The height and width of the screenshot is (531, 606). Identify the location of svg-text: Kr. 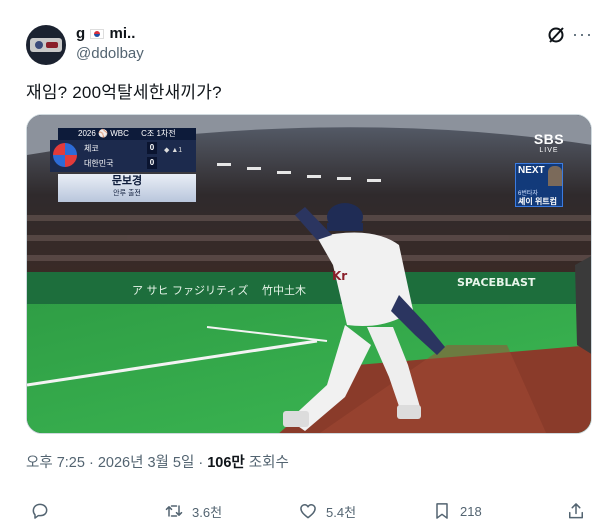
(339, 276).